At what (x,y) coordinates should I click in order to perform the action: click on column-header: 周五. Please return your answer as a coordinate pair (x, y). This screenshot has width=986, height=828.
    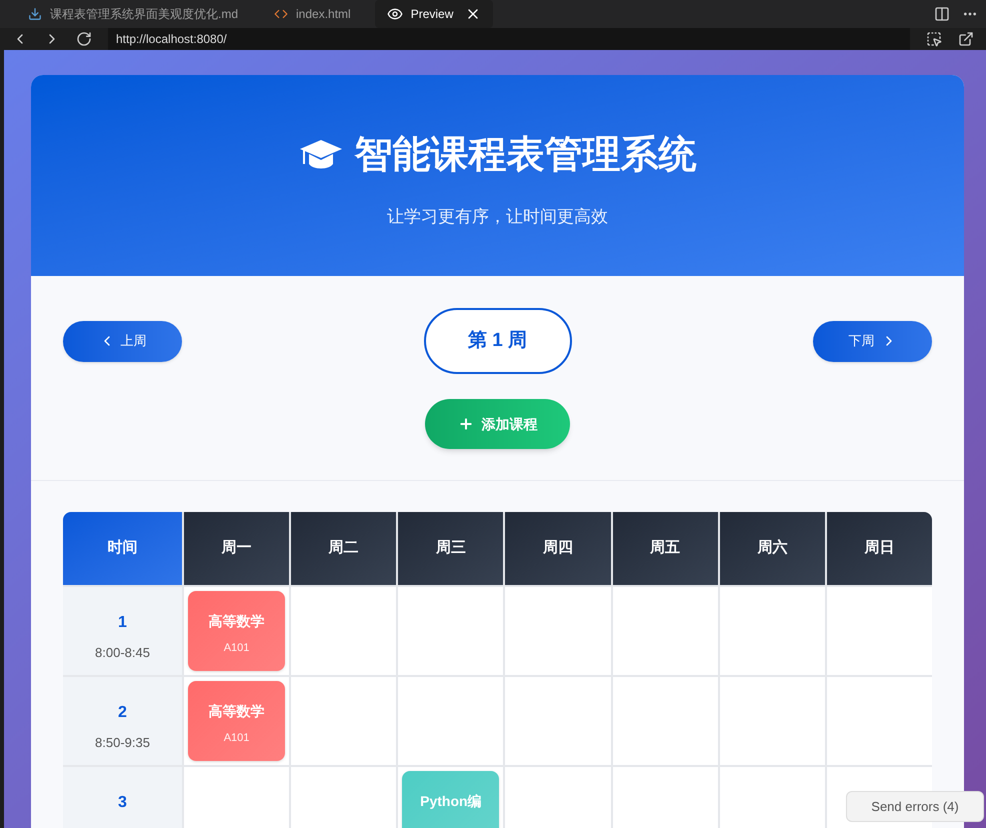
    Looking at the image, I should click on (665, 548).